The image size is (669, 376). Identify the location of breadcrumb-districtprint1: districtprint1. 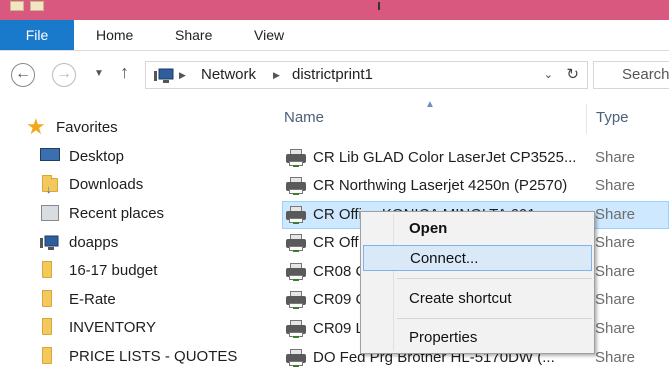
(332, 75).